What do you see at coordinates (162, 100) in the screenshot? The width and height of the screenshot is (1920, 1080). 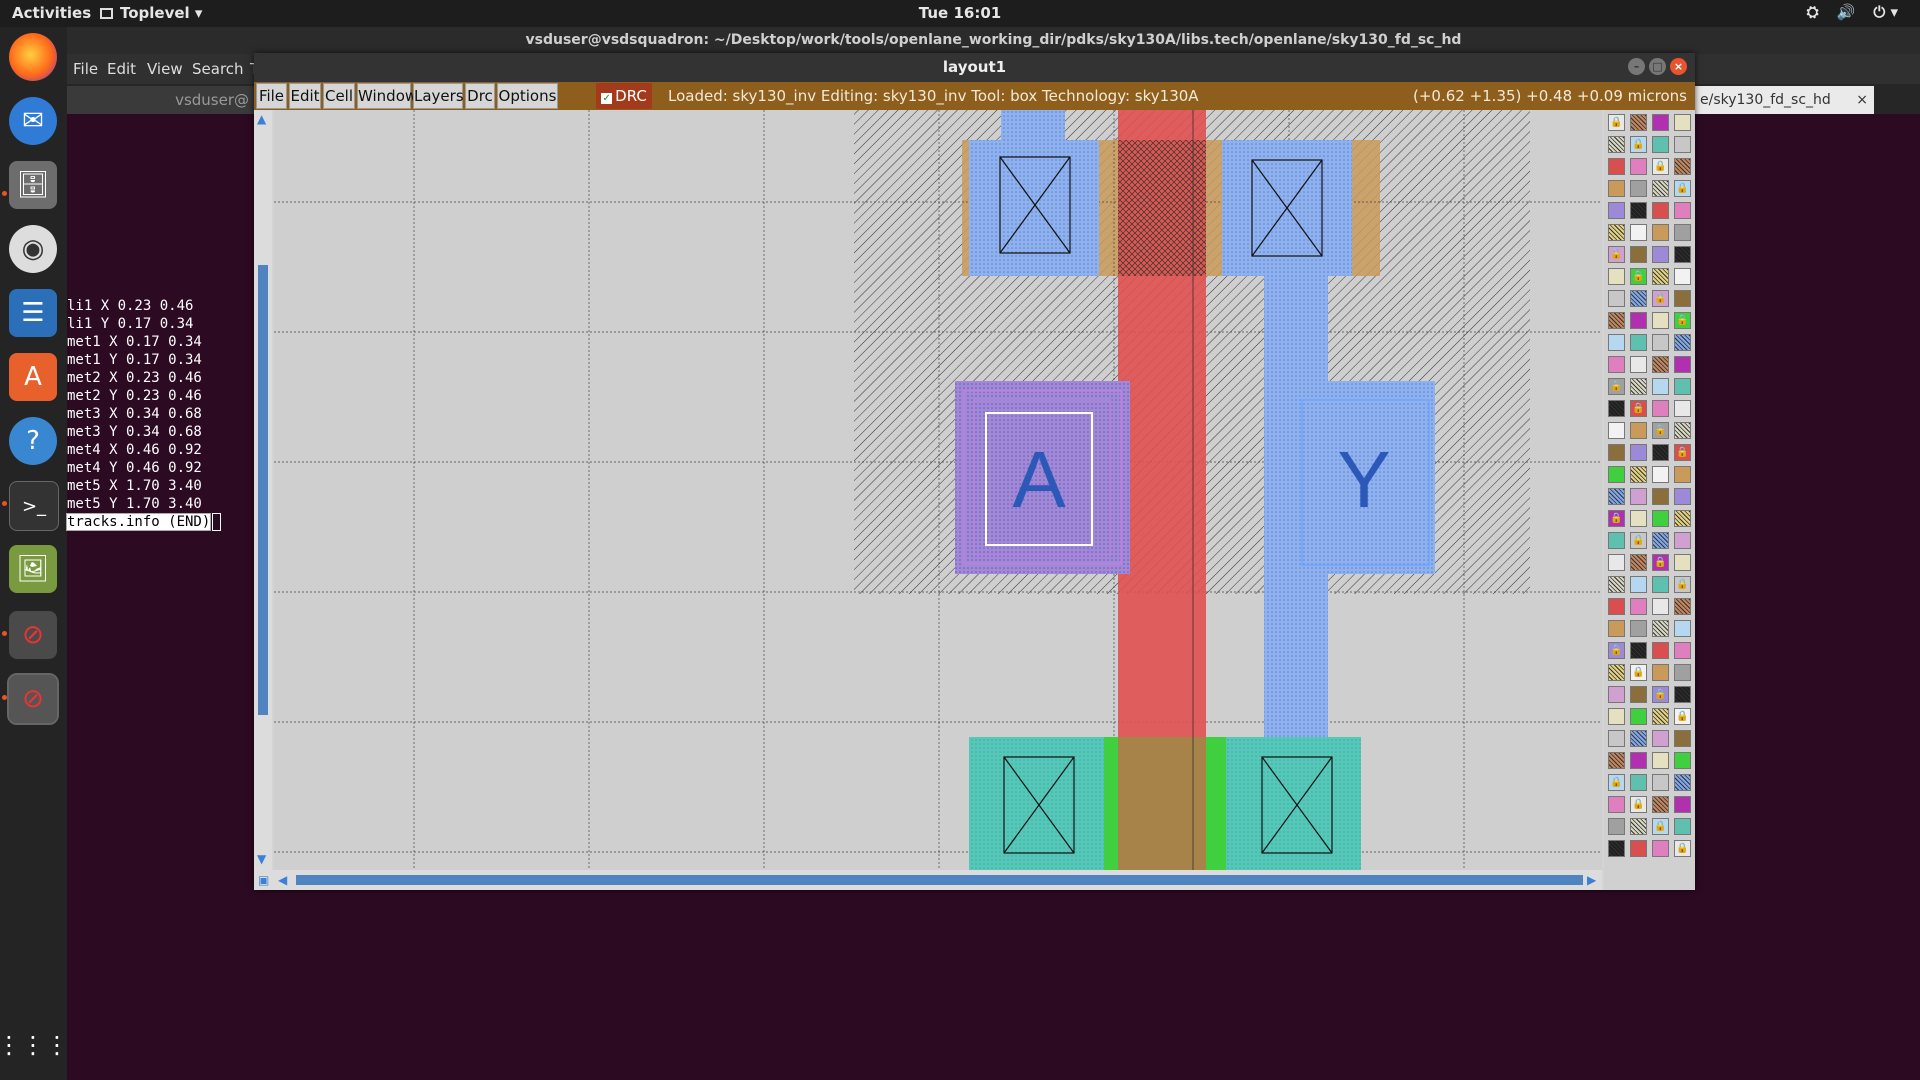 I see `terminal-tab: vsduser@` at bounding box center [162, 100].